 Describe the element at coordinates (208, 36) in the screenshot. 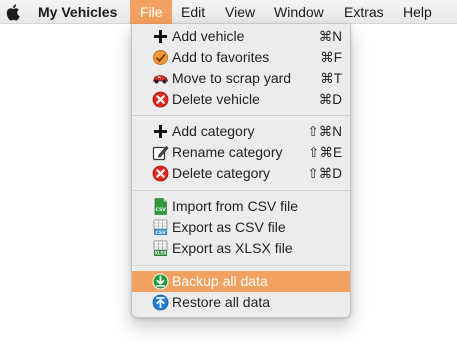

I see `menu-item-label: Add vehicle` at that location.